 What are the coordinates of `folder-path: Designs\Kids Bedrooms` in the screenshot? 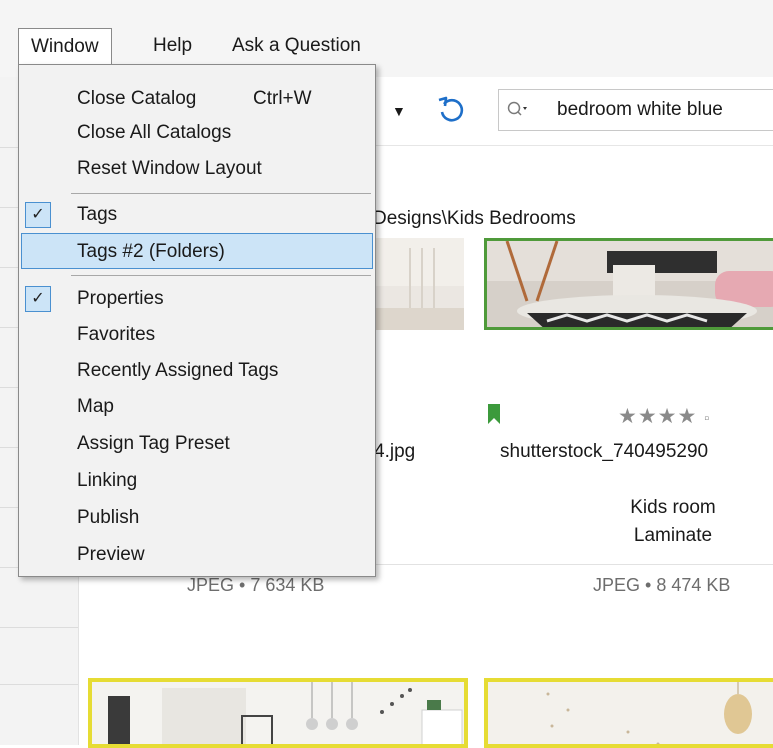 It's located at (474, 218).